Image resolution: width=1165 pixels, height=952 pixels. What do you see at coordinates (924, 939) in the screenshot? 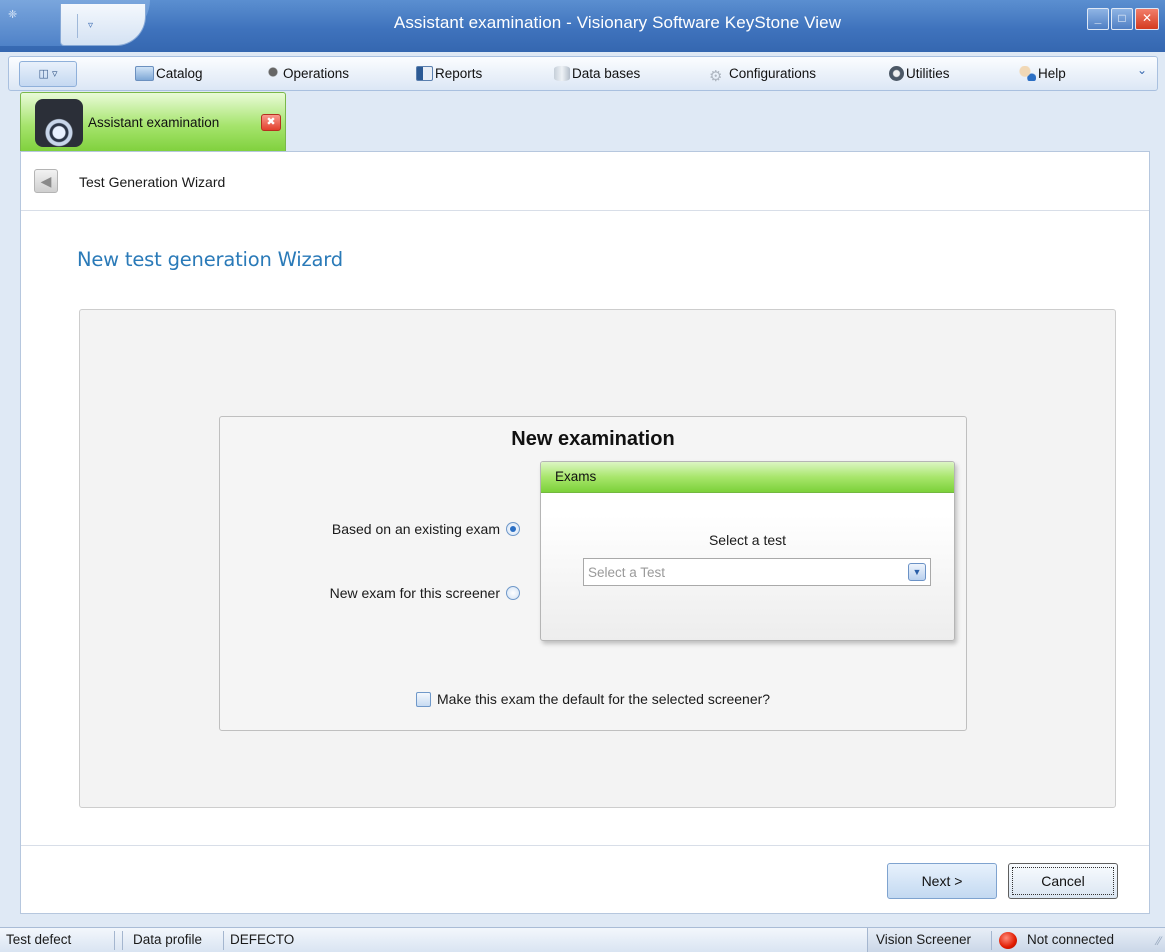
I see `status-device: Vision Screener` at bounding box center [924, 939].